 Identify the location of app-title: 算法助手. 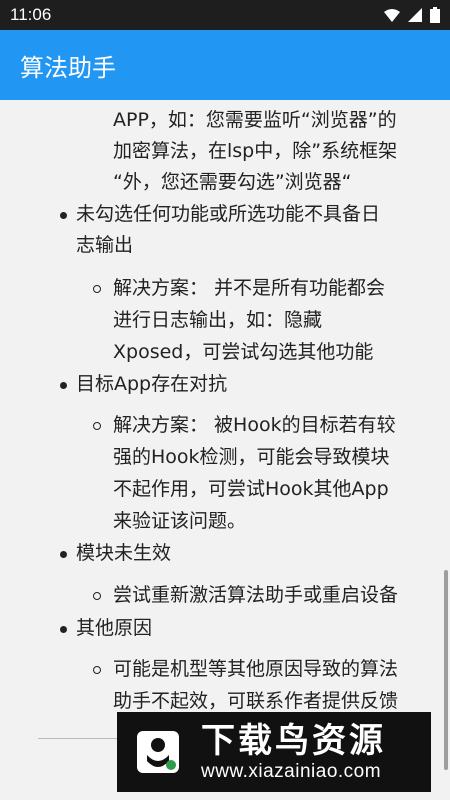
(68, 67).